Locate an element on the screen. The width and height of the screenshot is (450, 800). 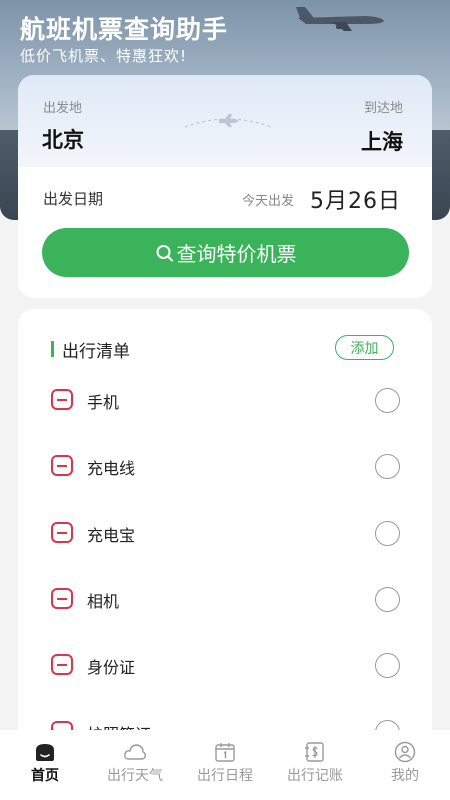
home-icon is located at coordinates (45, 752).